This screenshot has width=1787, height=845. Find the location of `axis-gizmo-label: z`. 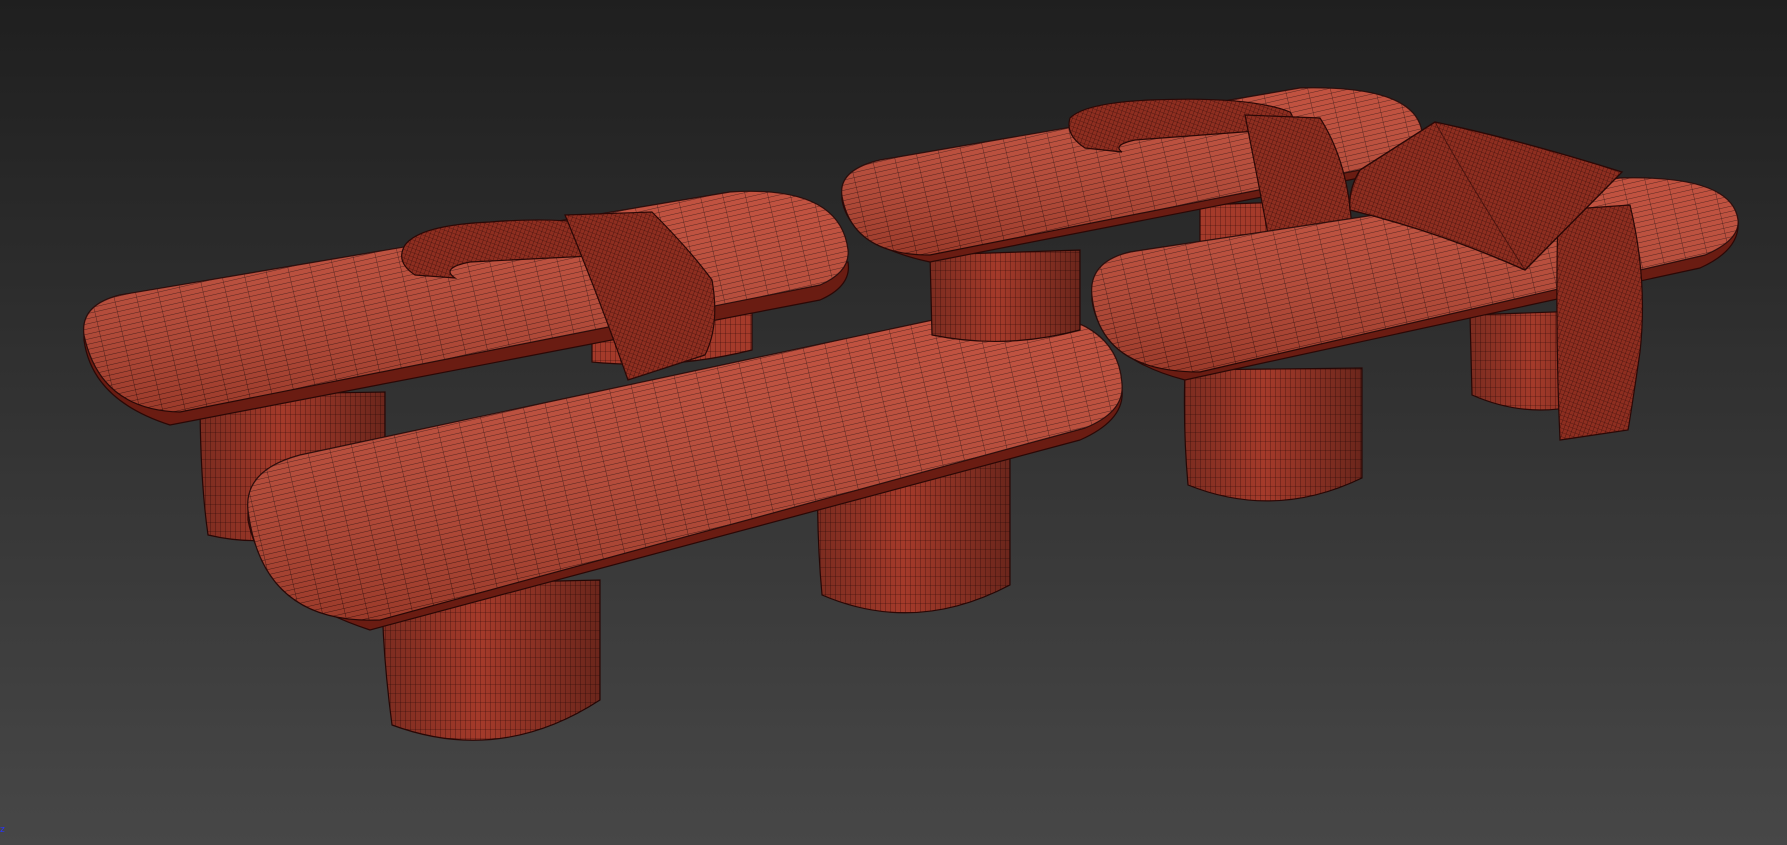

axis-gizmo-label: z is located at coordinates (2, 830).